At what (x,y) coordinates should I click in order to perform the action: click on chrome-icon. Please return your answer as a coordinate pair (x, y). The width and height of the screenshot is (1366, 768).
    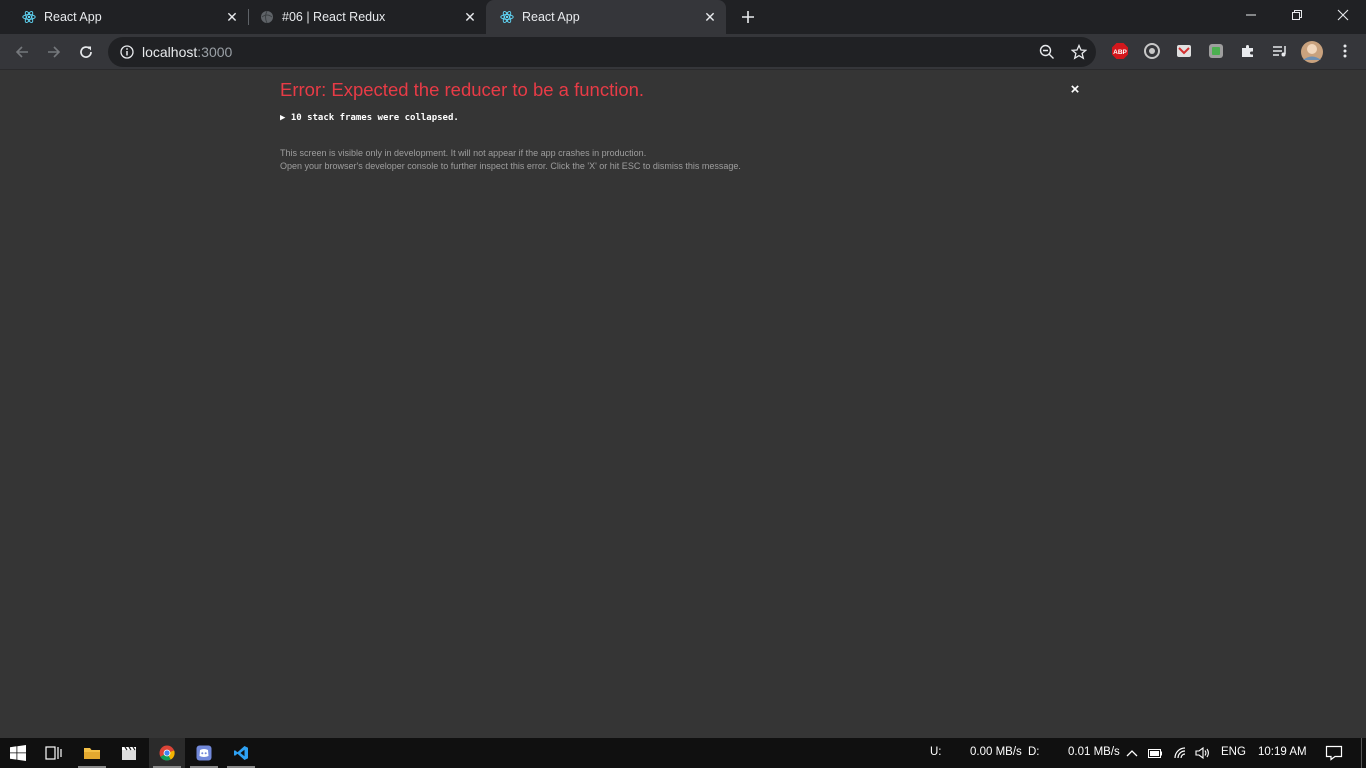
    Looking at the image, I should click on (167, 753).